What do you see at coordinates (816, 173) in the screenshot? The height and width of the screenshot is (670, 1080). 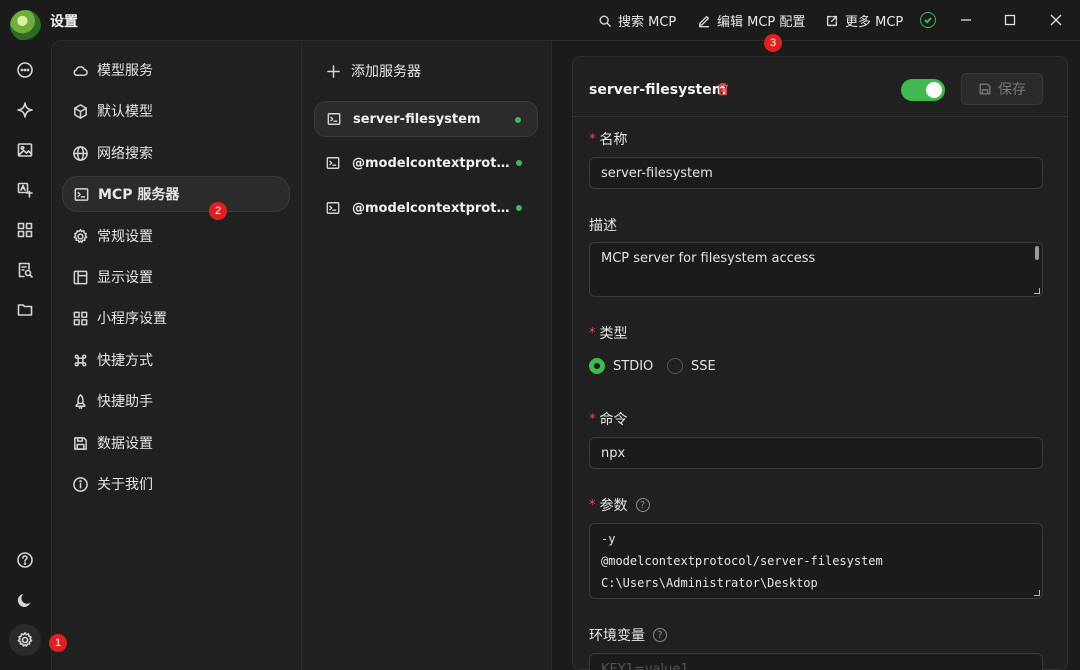 I see `name-input: server-filesystem` at bounding box center [816, 173].